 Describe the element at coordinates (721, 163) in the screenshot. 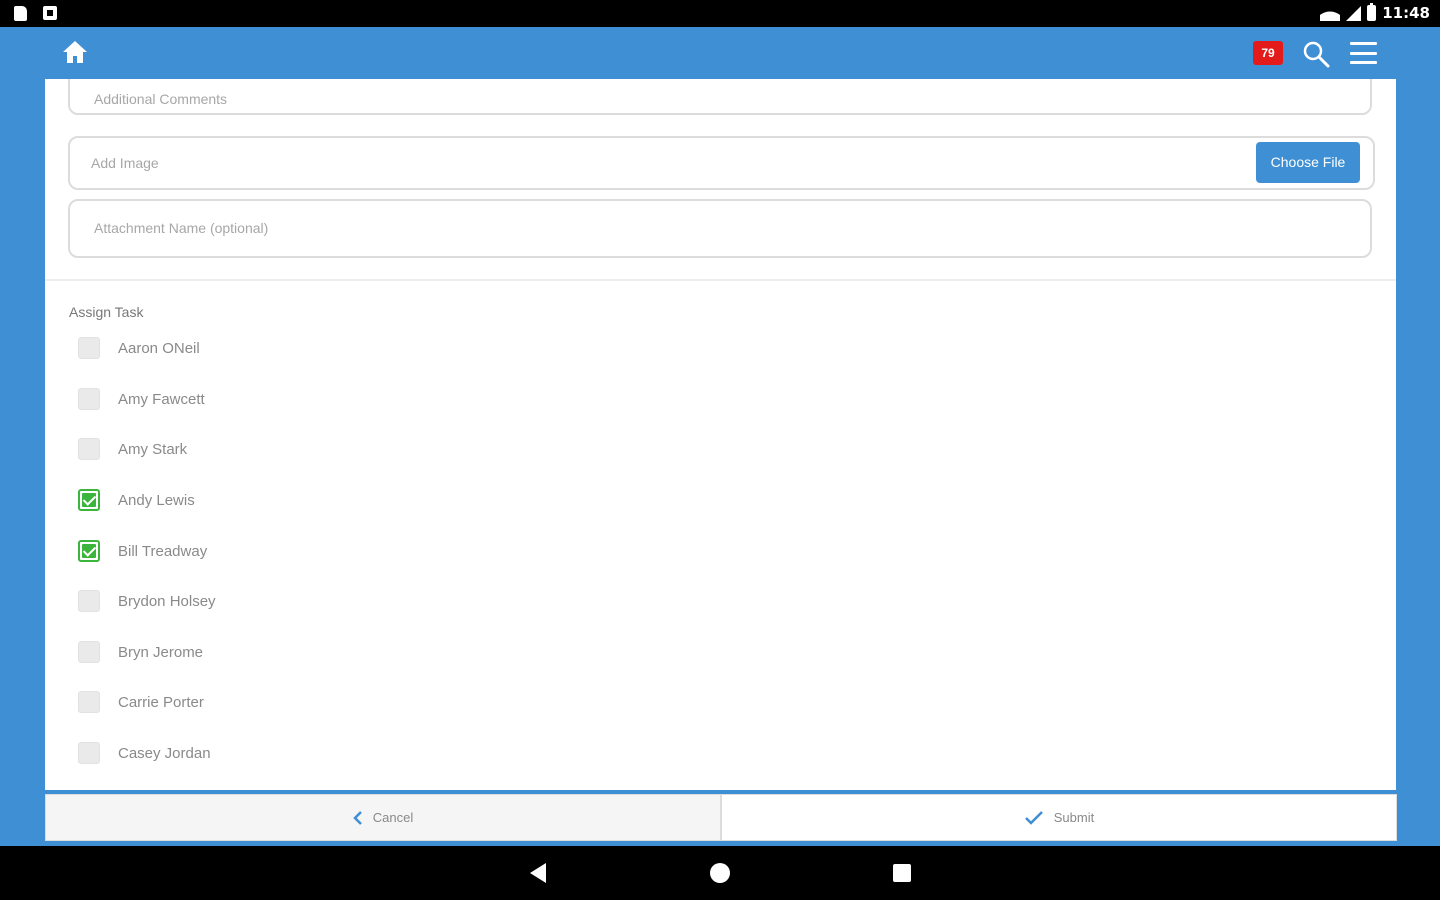

I see `add-image-field: Add Image` at that location.